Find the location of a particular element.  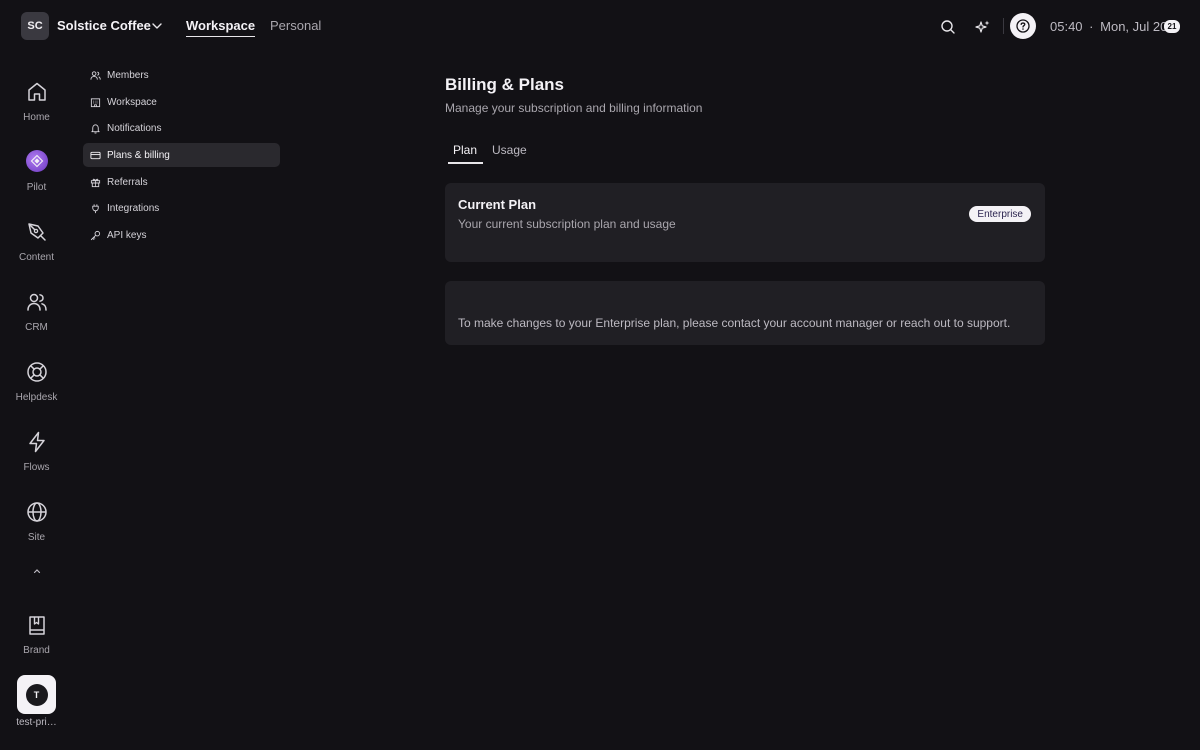

gift-icon is located at coordinates (95, 182).